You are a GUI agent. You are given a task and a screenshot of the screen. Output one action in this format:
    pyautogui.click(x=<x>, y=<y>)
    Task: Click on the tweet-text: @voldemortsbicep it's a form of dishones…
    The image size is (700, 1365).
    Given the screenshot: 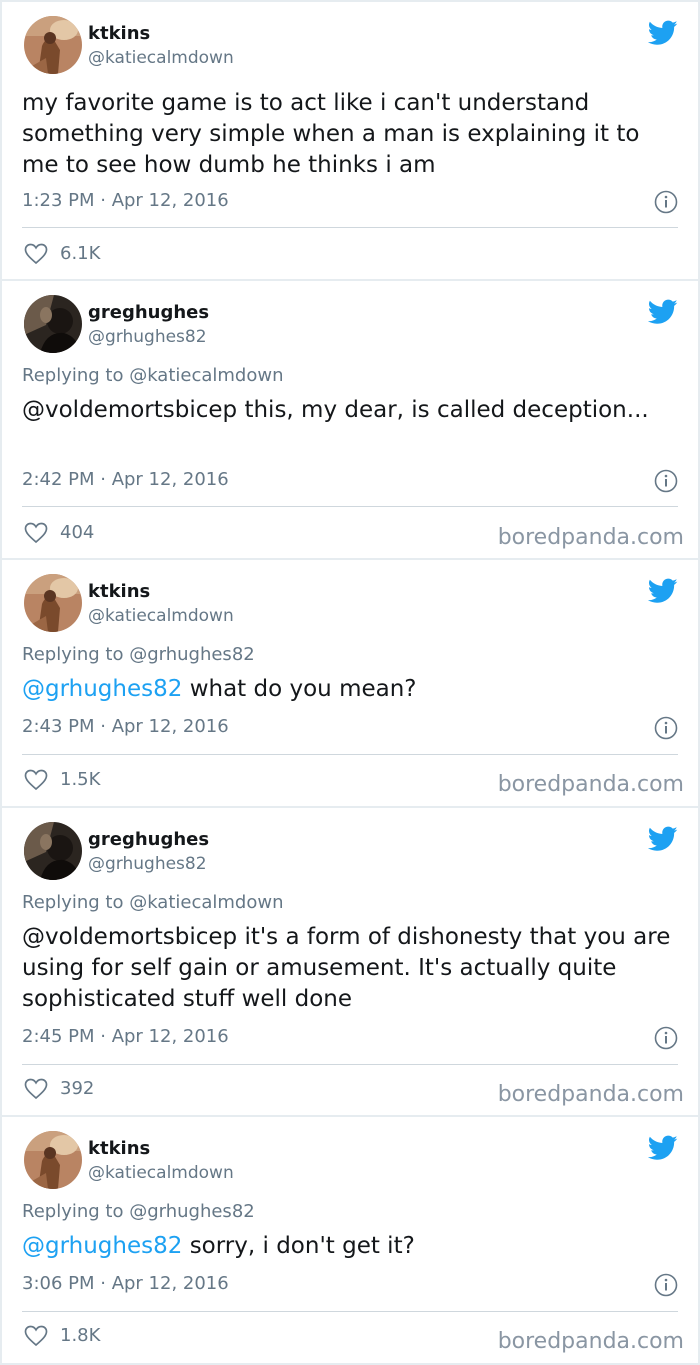 What is the action you would take?
    pyautogui.click(x=346, y=968)
    